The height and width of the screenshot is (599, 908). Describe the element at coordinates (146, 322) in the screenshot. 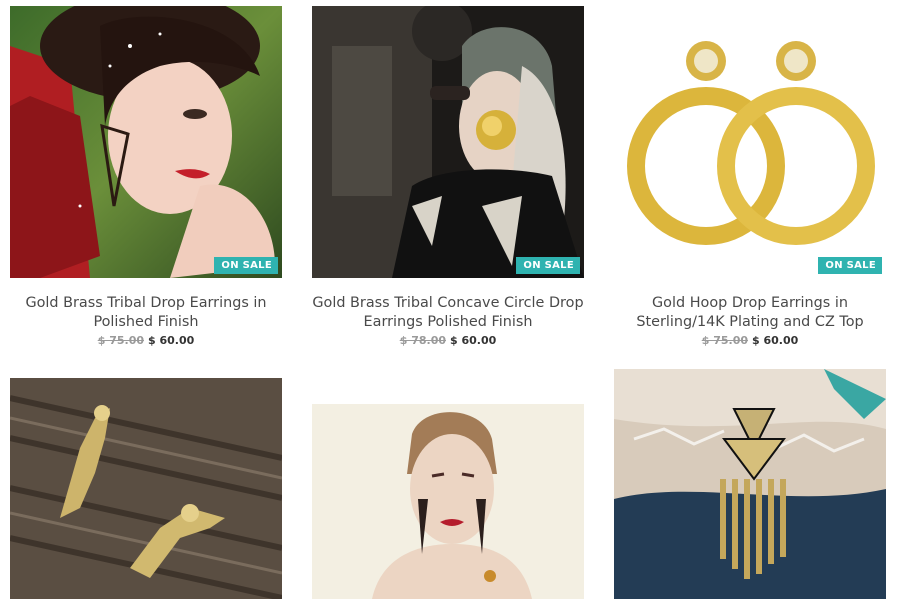

I see `product-title-line-2: Polished Finish` at that location.